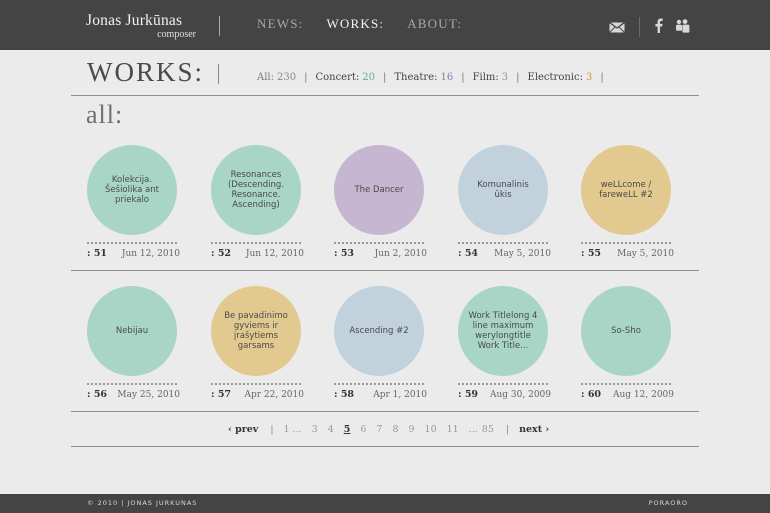 This screenshot has height=513, width=770. What do you see at coordinates (97, 394) in the screenshot?
I see `work-number: : 56` at bounding box center [97, 394].